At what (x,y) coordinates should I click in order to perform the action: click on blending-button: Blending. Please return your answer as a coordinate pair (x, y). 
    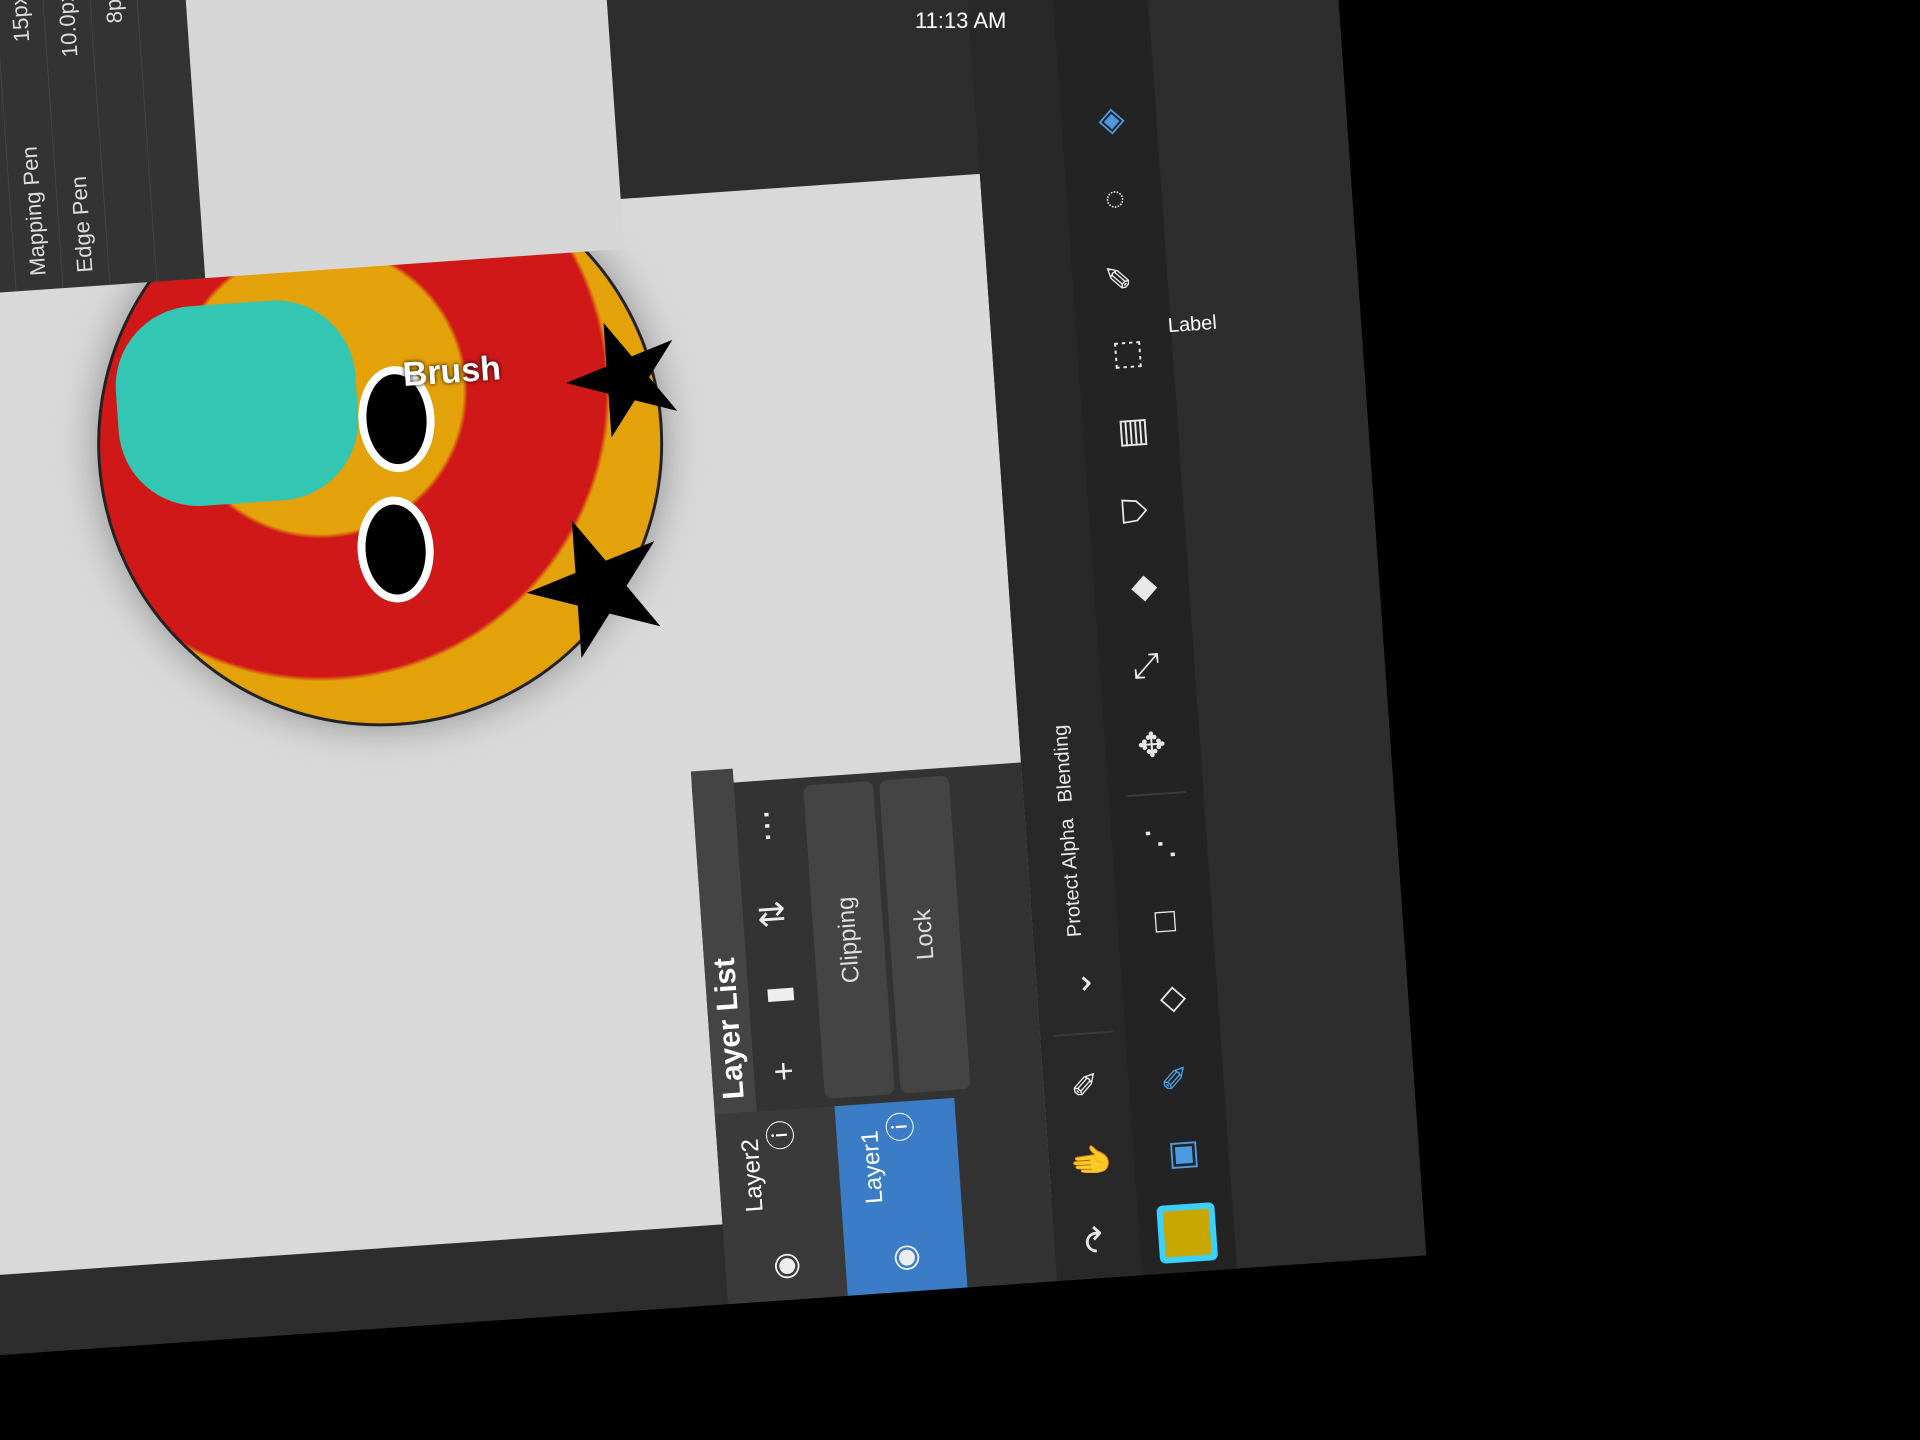
    Looking at the image, I should click on (1063, 763).